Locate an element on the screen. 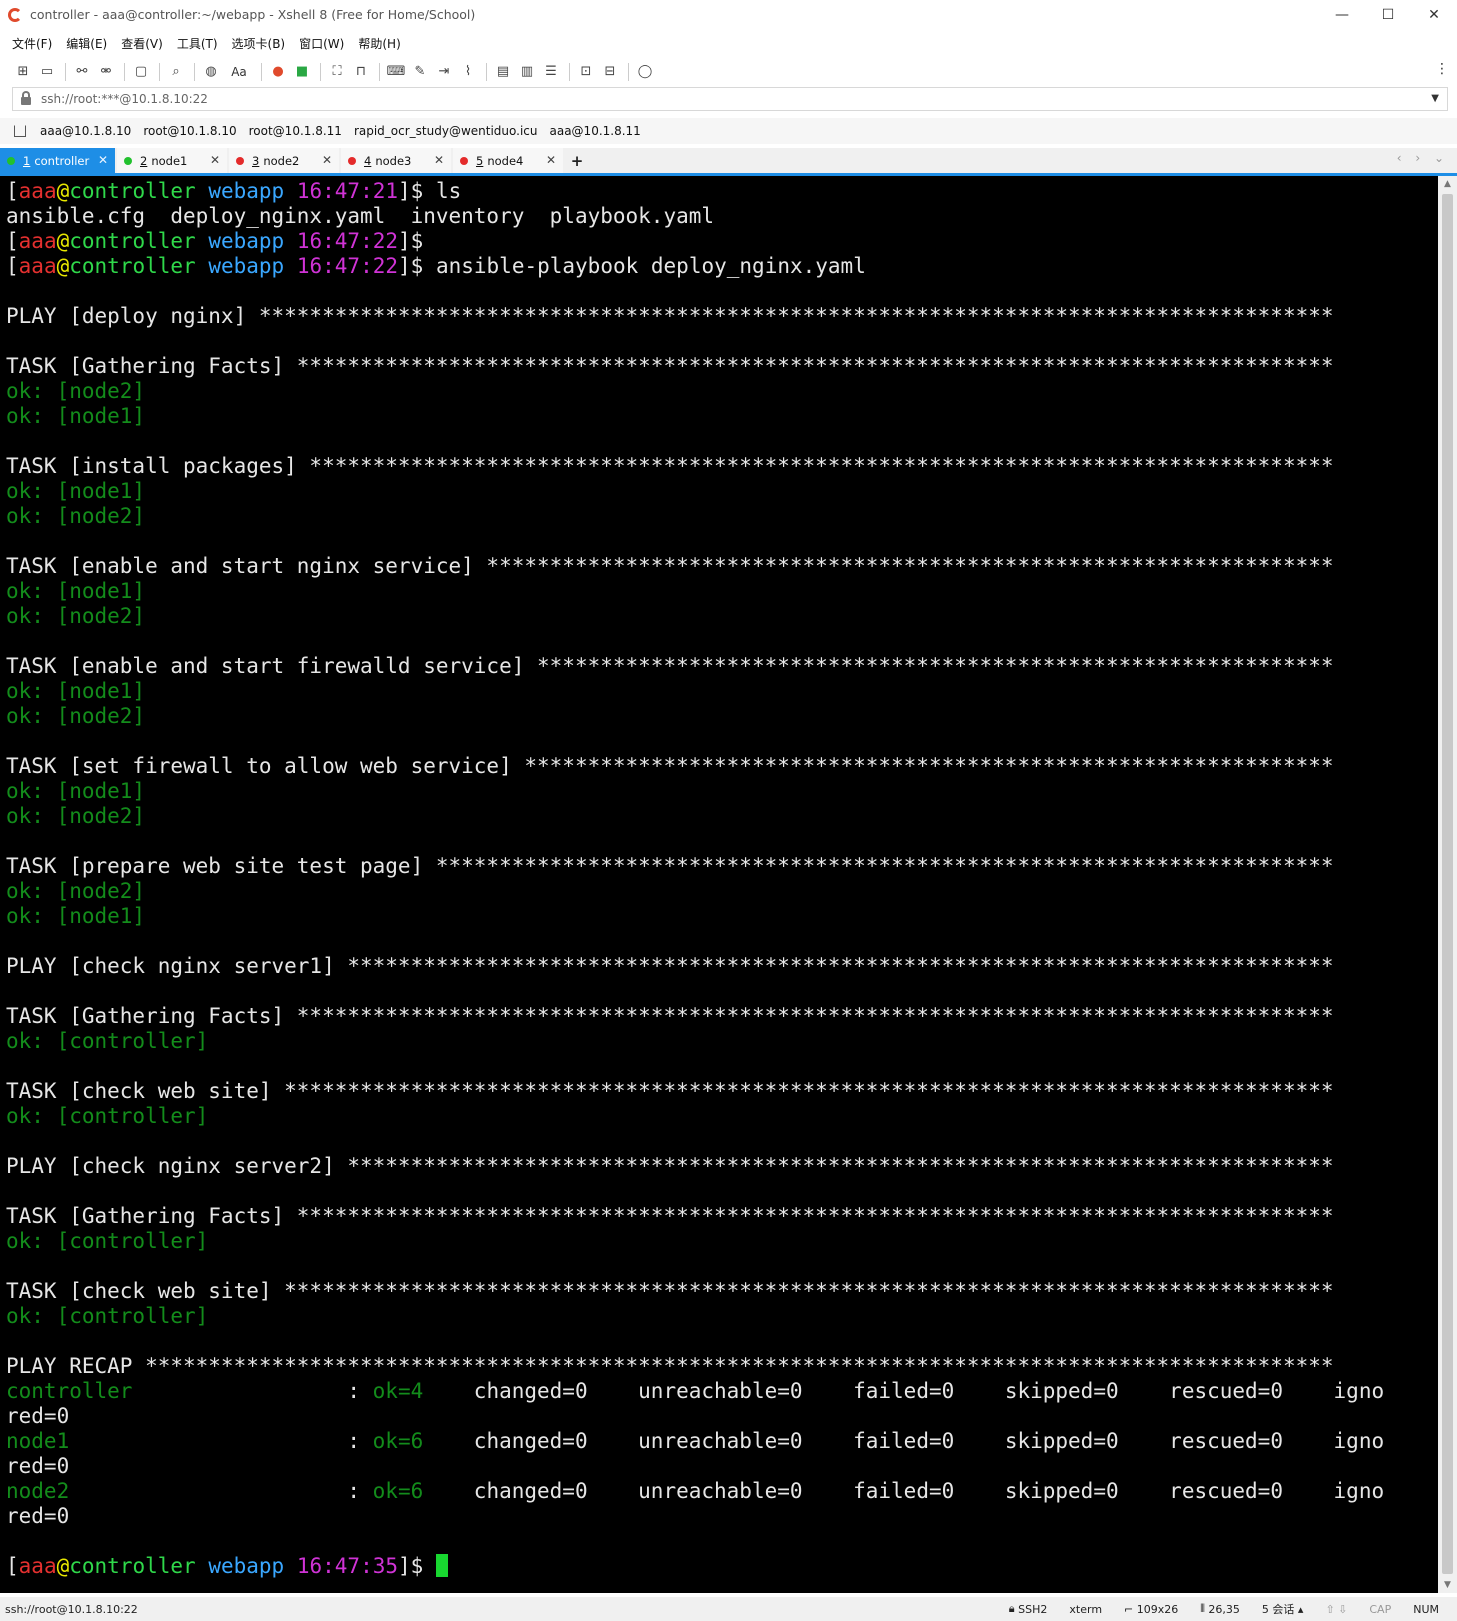  properties-icon: ▢ is located at coordinates (141, 72).